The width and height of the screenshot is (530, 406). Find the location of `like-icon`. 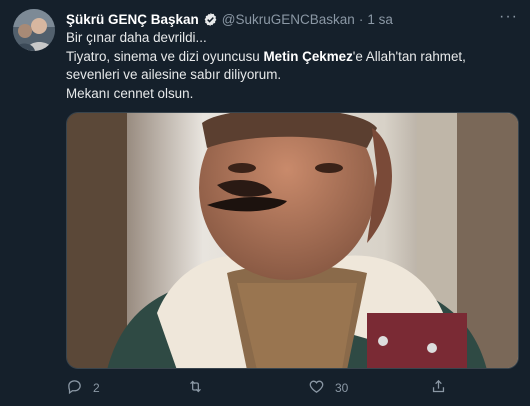

like-icon is located at coordinates (316, 388).